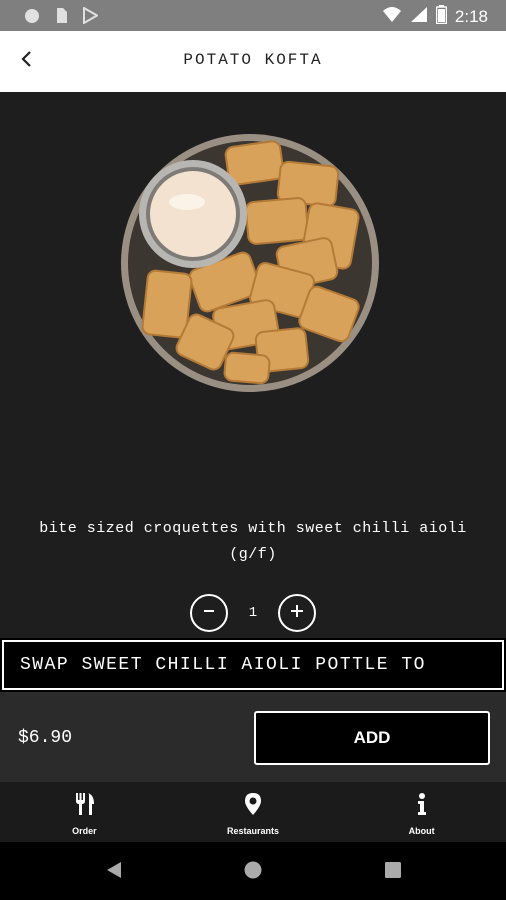  I want to click on option-selector: SWAP SWEET CHILLI AIOLI POTTLE TO, so click(253, 665).